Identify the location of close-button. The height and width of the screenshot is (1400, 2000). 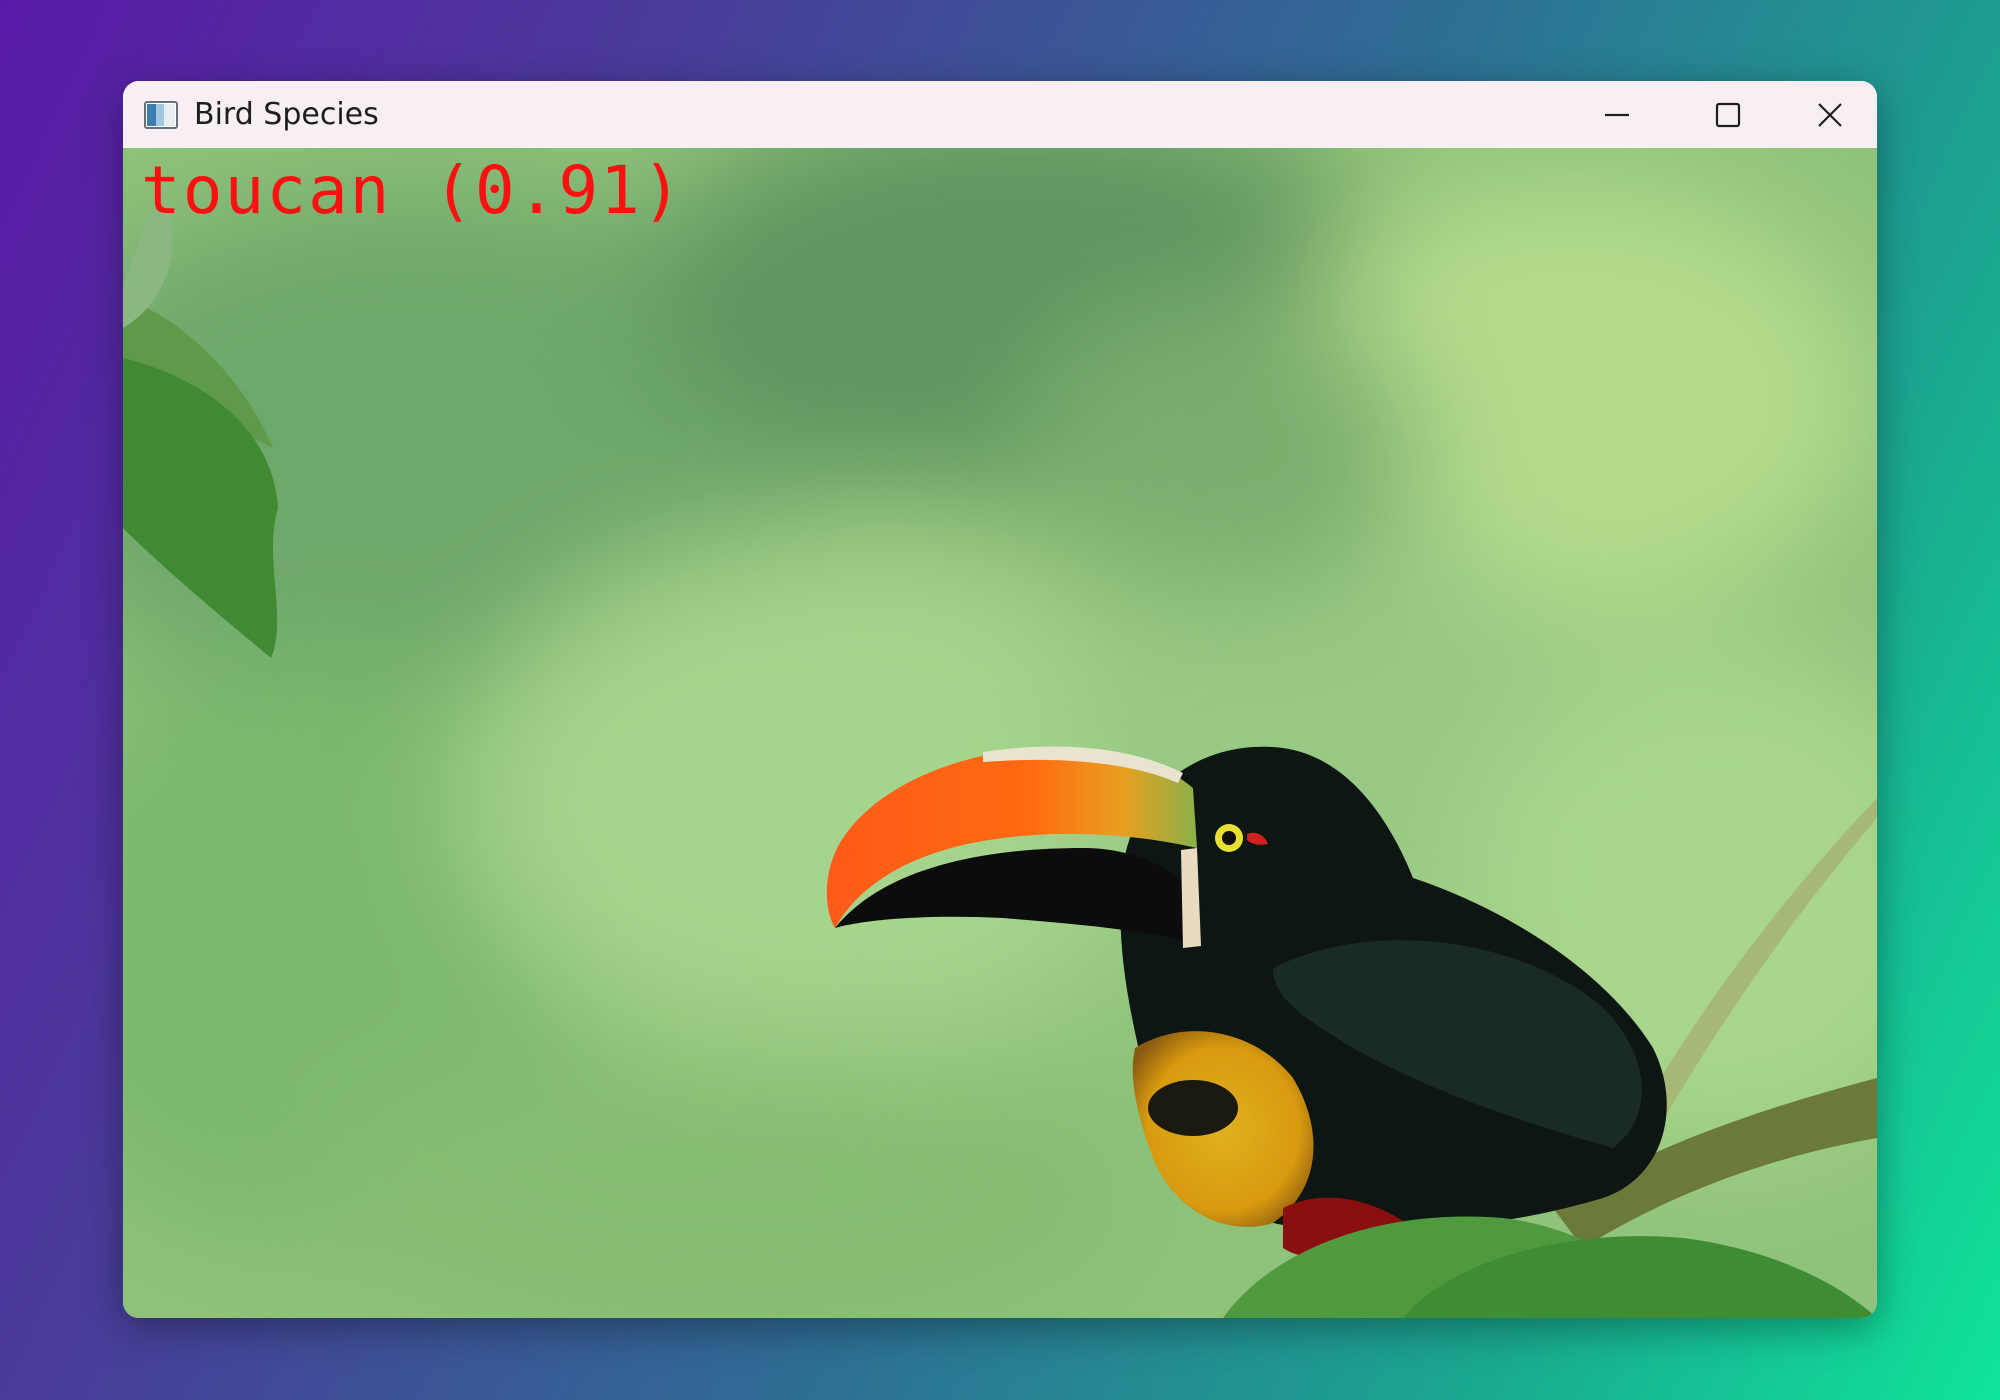
(1830, 114).